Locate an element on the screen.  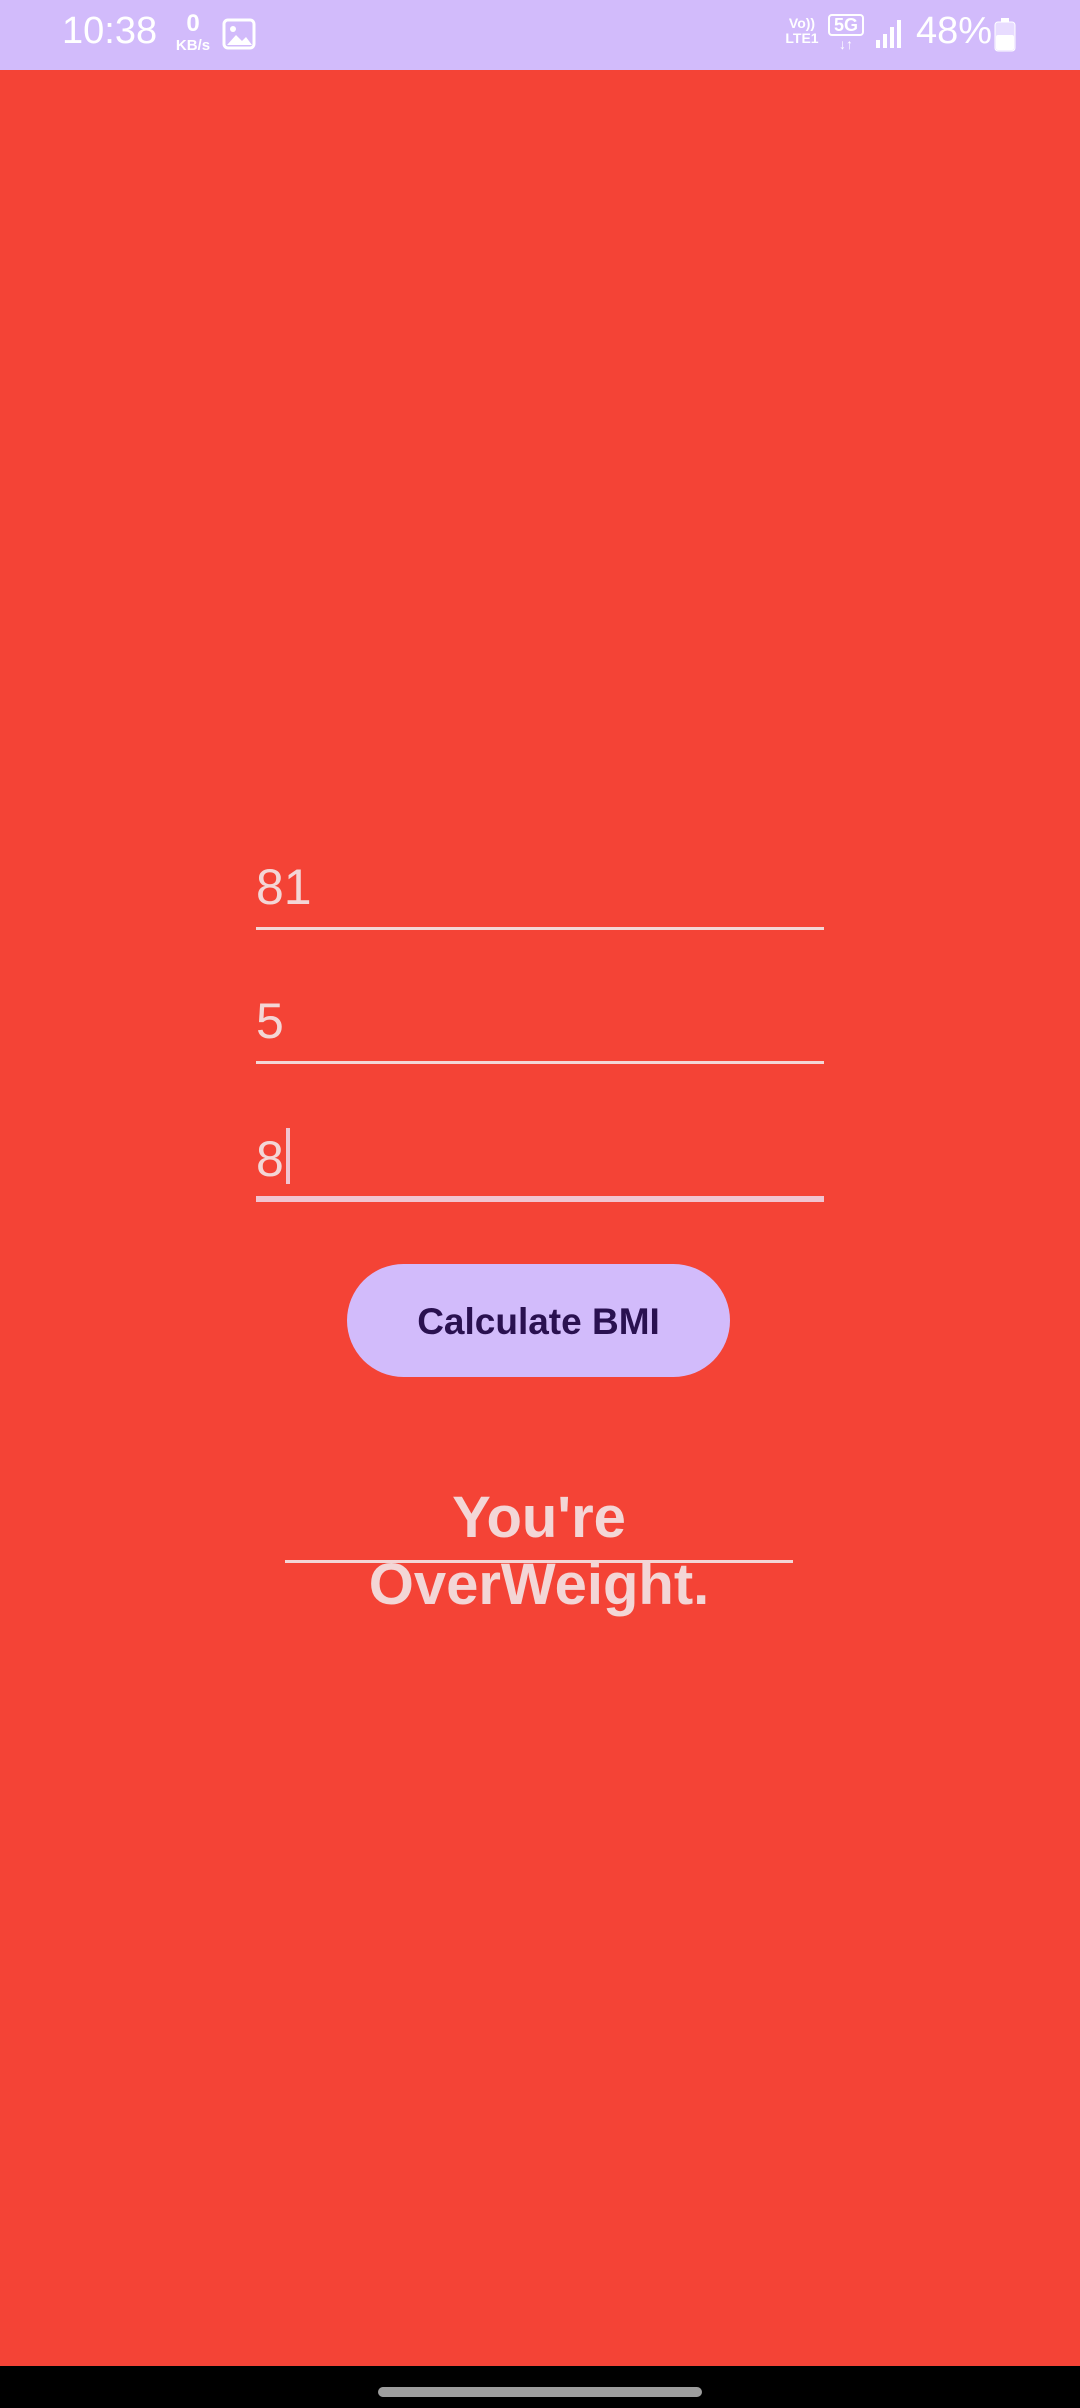
height-inches-input-value: 8 is located at coordinates (270, 1159).